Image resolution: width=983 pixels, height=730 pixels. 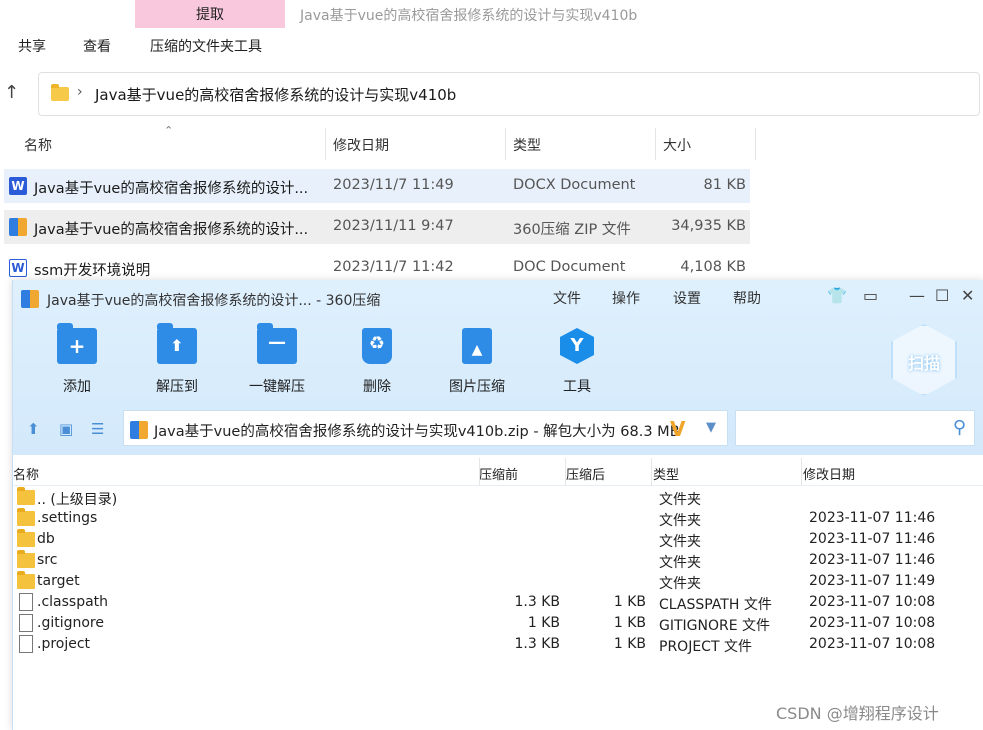 I want to click on skin-icon: 👕, so click(x=837, y=295).